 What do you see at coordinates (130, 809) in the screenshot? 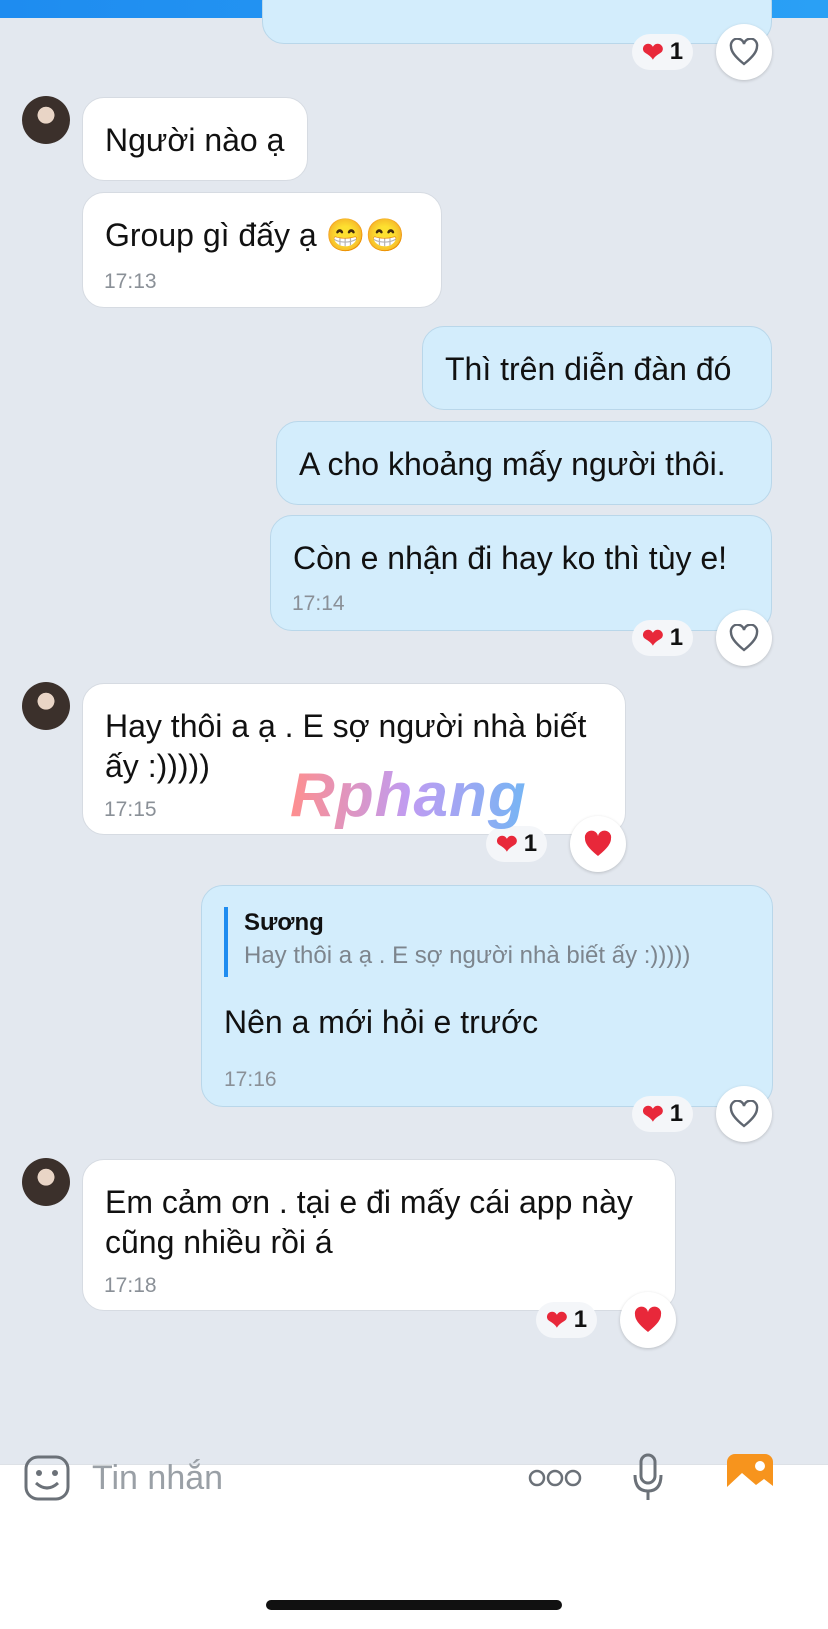
I see `message-time: 17:15` at bounding box center [130, 809].